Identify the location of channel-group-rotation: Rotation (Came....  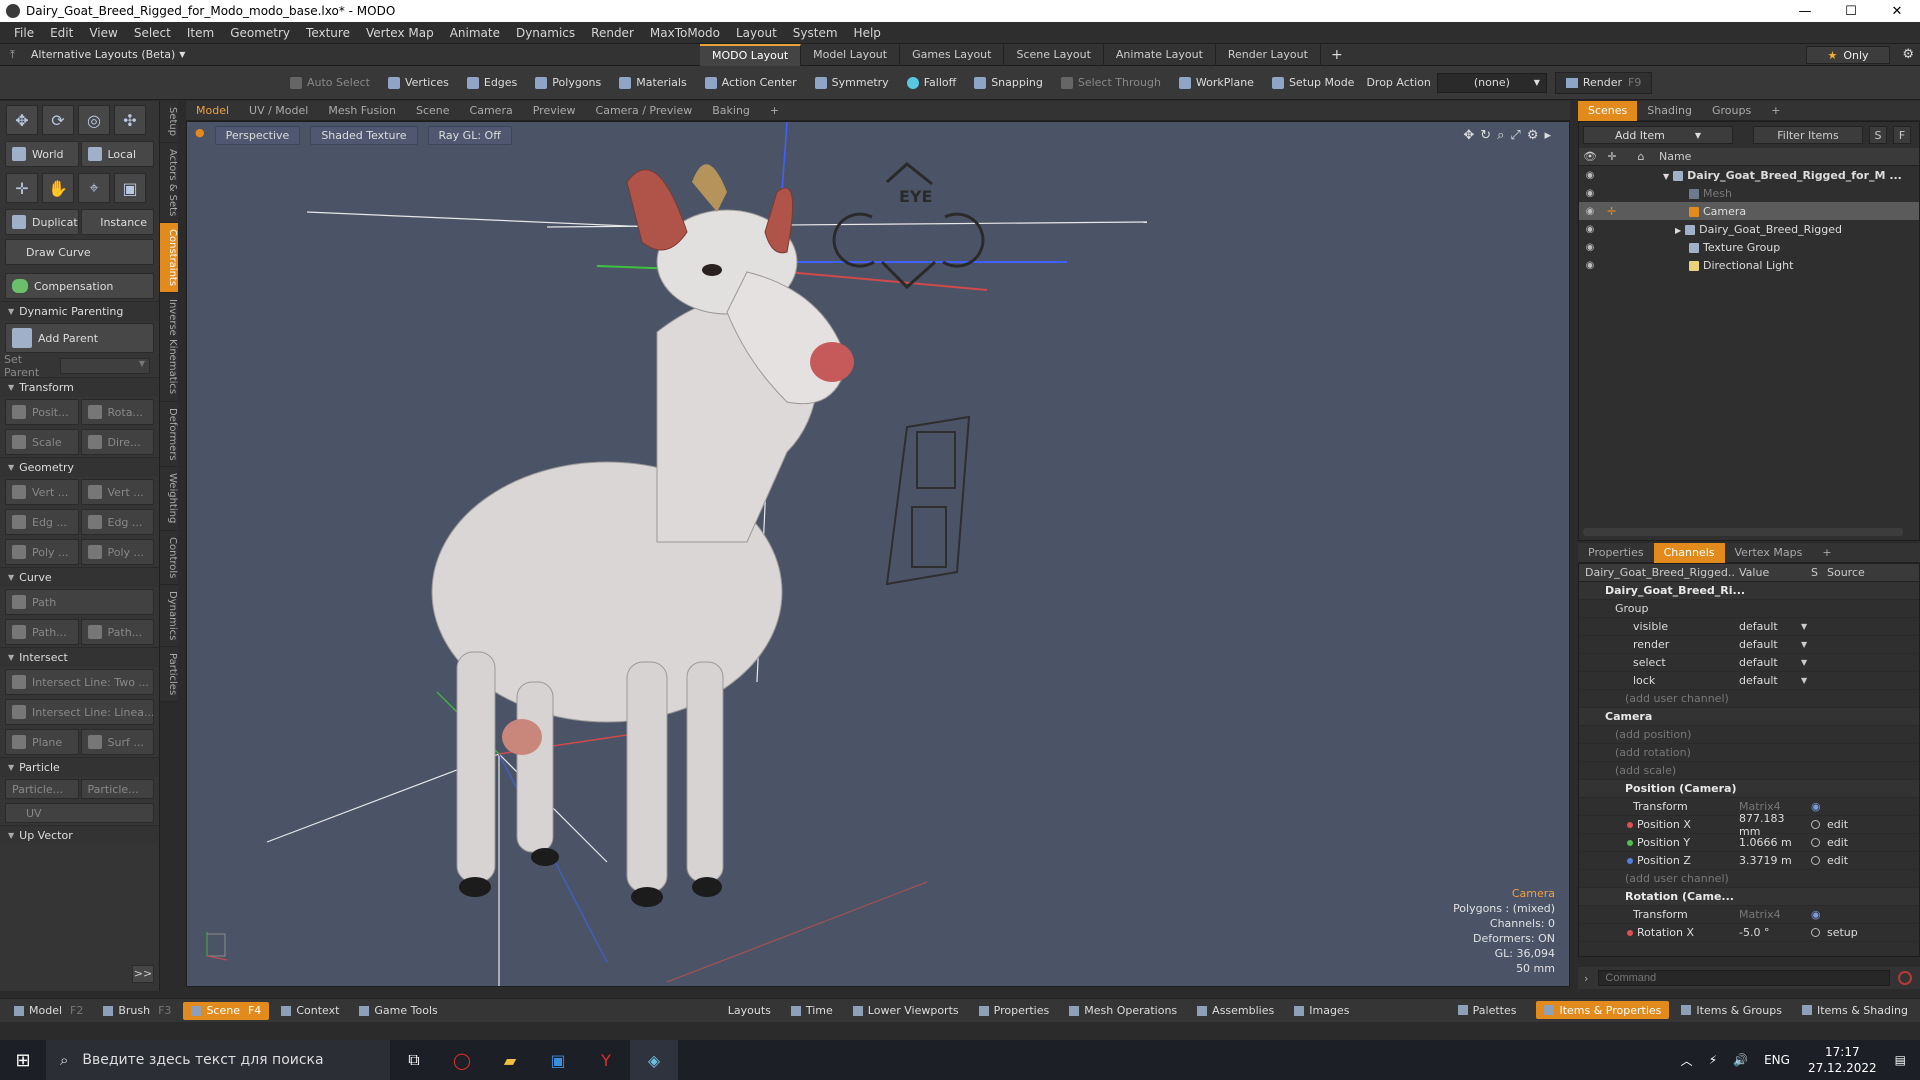
(1749, 897).